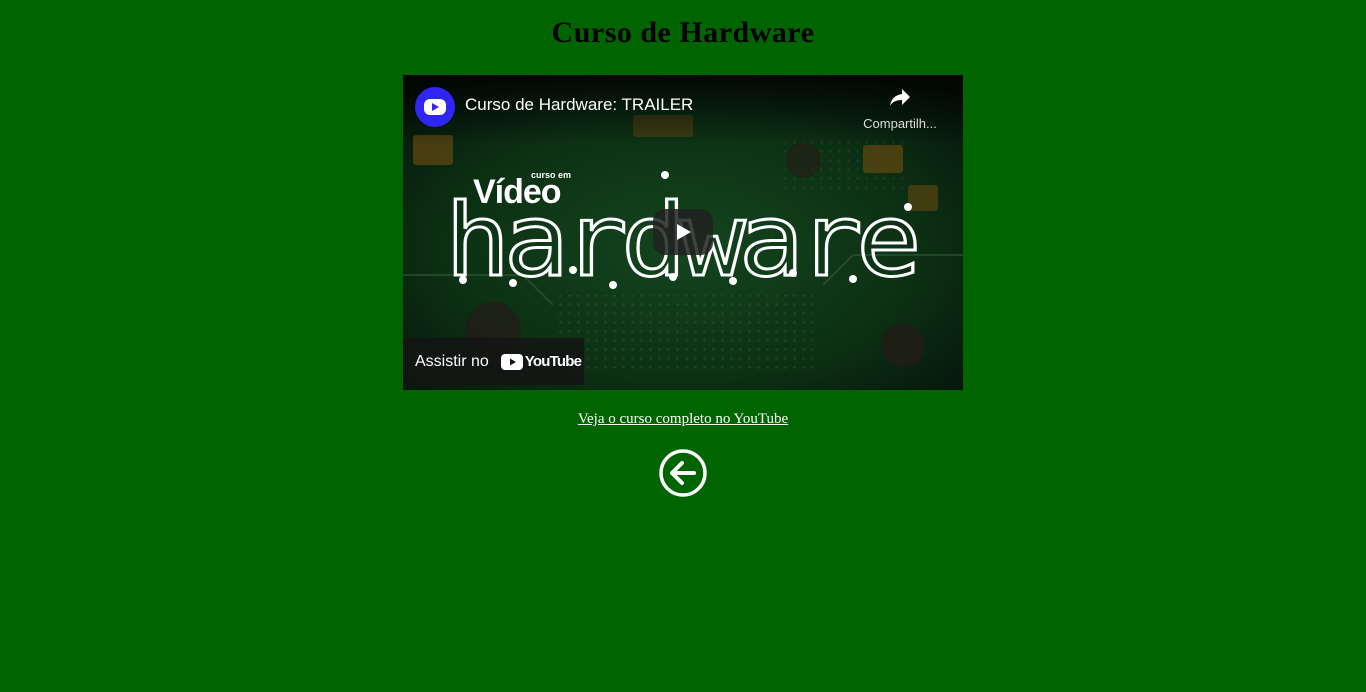 Image resolution: width=1366 pixels, height=692 pixels. I want to click on play-icon, so click(684, 232).